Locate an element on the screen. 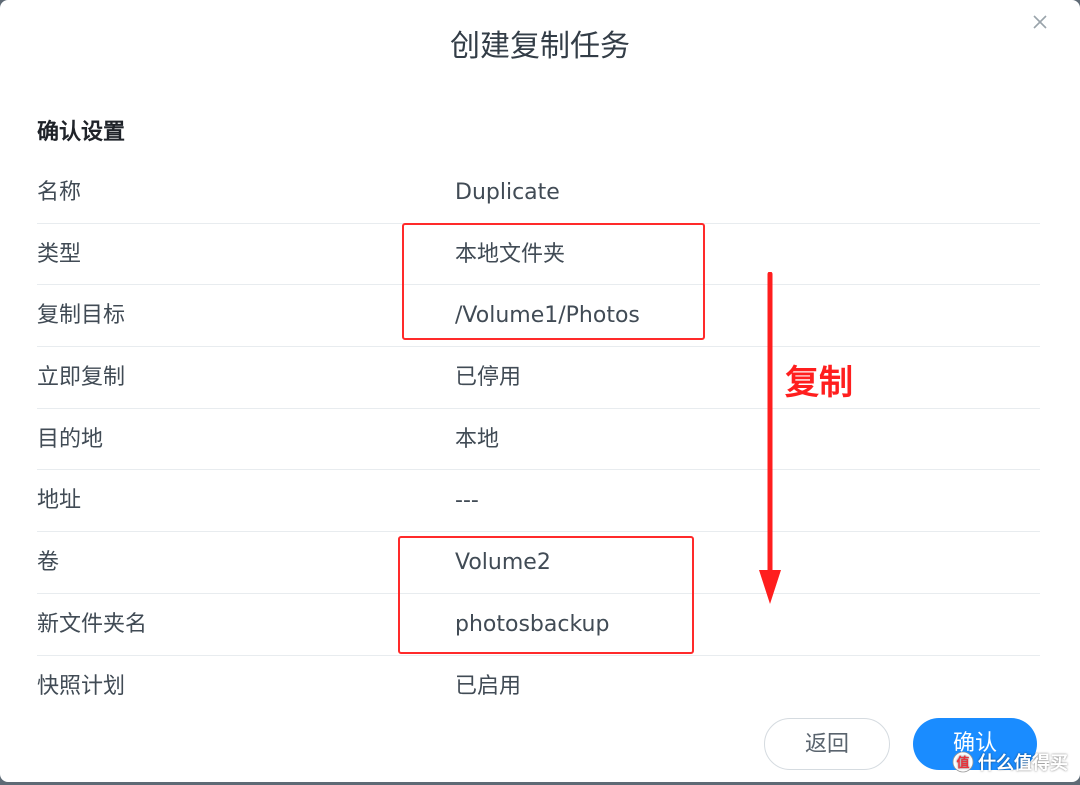 The height and width of the screenshot is (785, 1080). settings-row-name: 名称 Duplicate is located at coordinates (538, 193).